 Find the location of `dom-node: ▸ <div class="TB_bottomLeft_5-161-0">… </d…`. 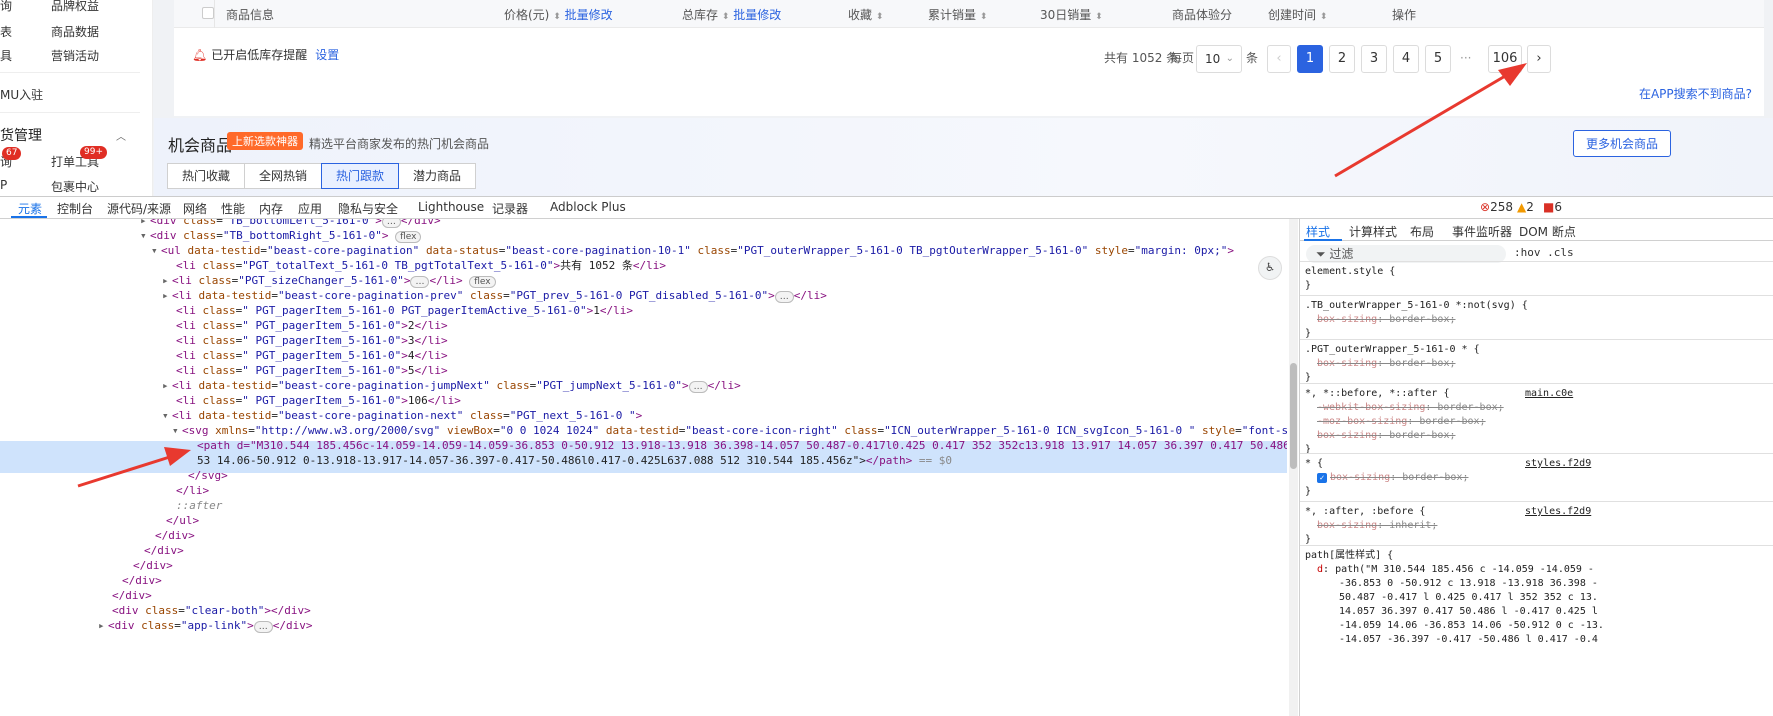

dom-node: ▸ <div class="TB_bottomLeft_5-161-0">… </d… is located at coordinates (290, 223).